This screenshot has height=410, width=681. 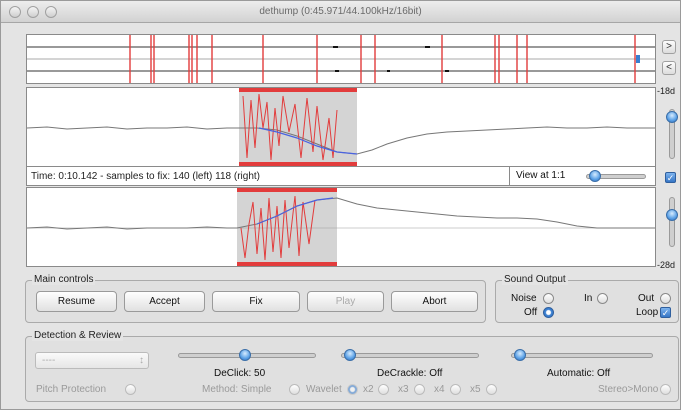 What do you see at coordinates (535, 279) in the screenshot?
I see `sound-output-title: Sound Output` at bounding box center [535, 279].